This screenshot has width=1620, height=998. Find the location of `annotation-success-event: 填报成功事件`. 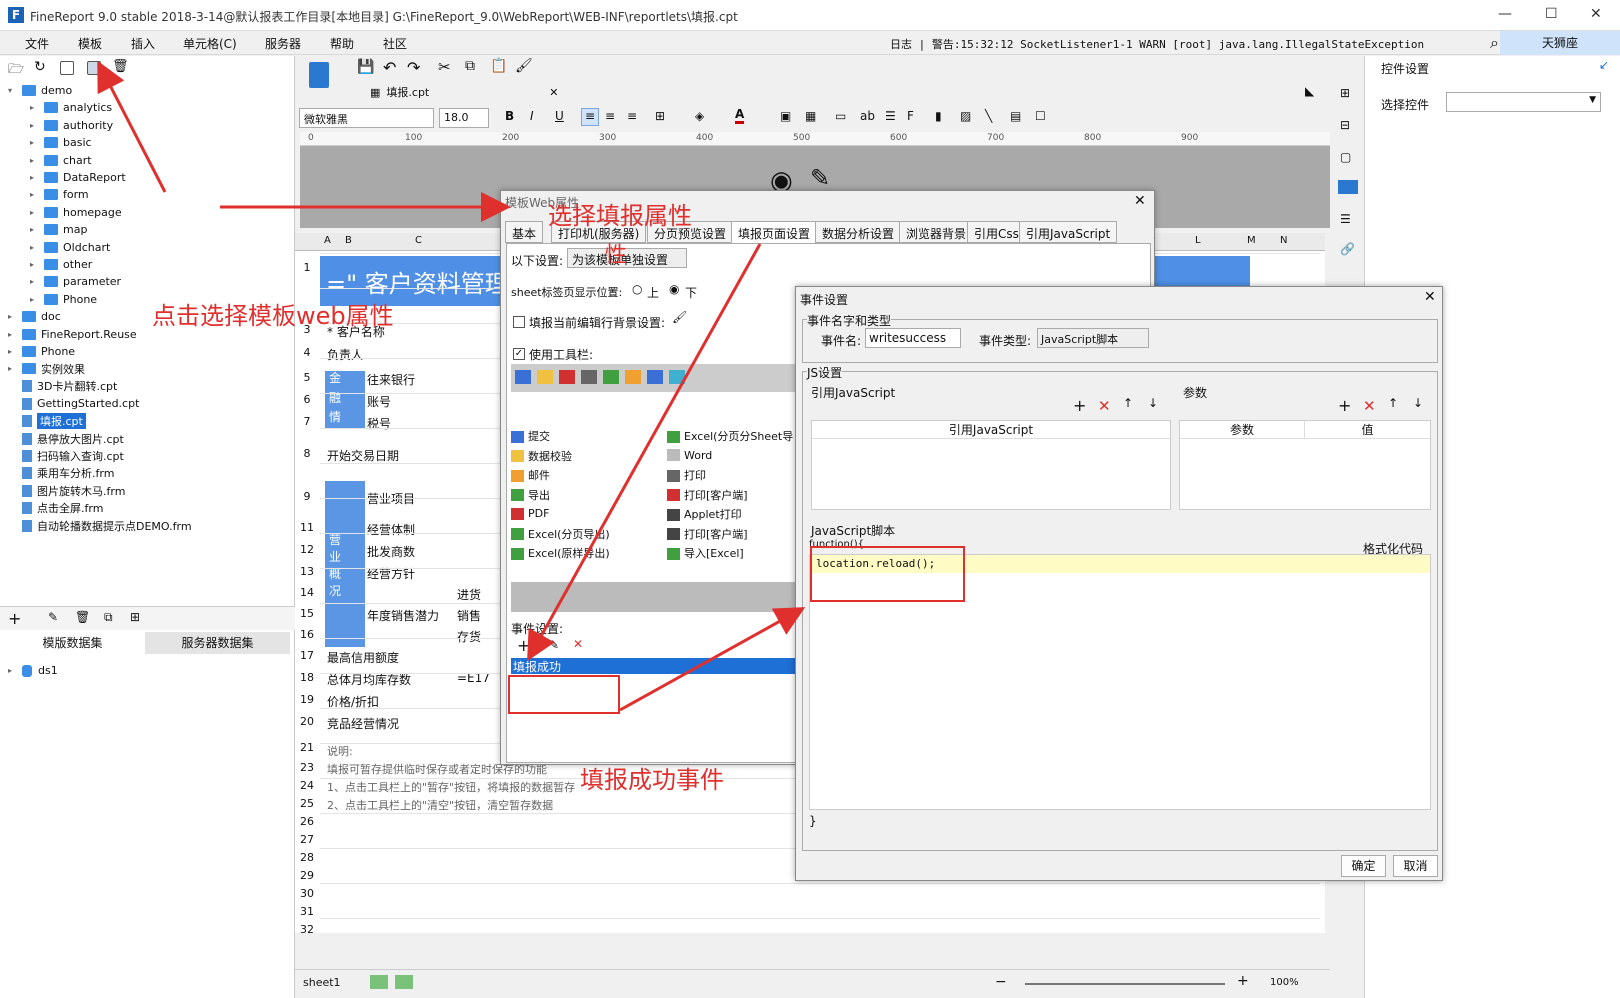

annotation-success-event: 填报成功事件 is located at coordinates (652, 780).